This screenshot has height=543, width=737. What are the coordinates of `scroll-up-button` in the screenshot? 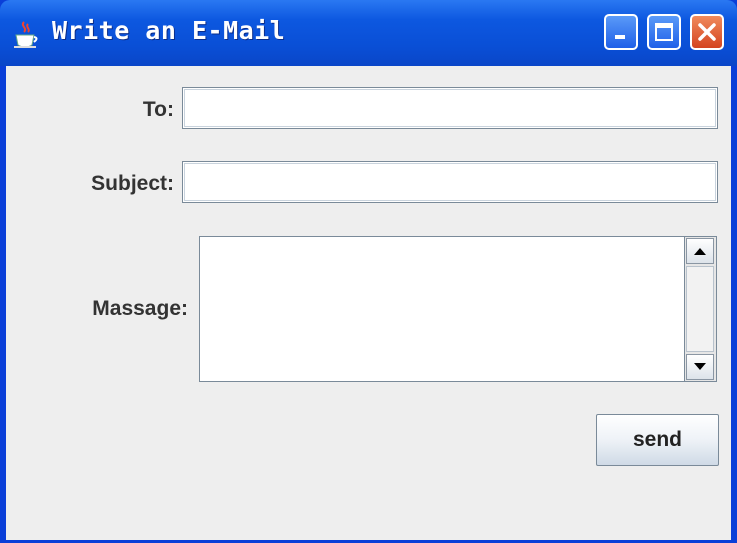 It's located at (700, 251).